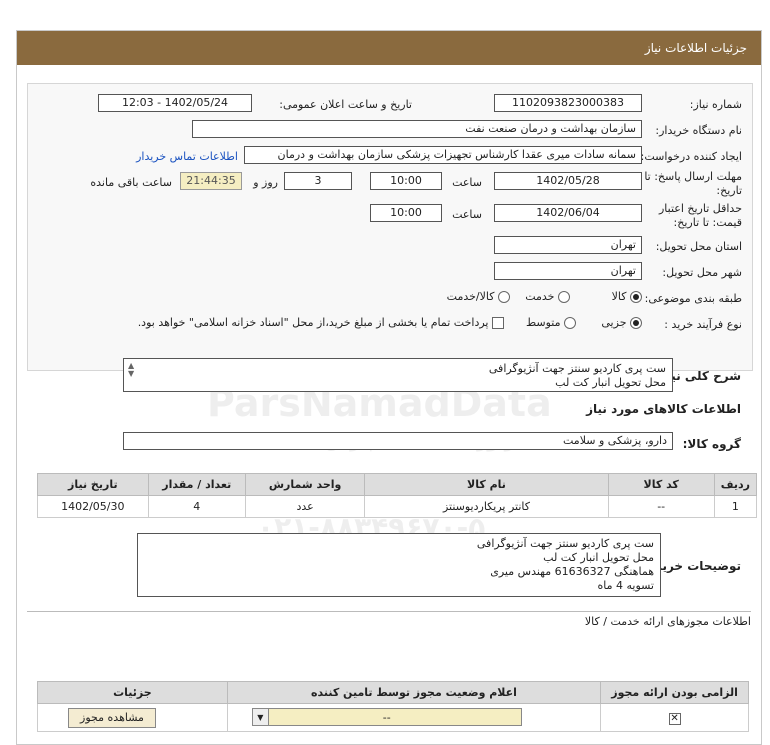 The height and width of the screenshot is (745, 770). Describe the element at coordinates (661, 484) in the screenshot. I see `col-code: کد کالا` at that location.